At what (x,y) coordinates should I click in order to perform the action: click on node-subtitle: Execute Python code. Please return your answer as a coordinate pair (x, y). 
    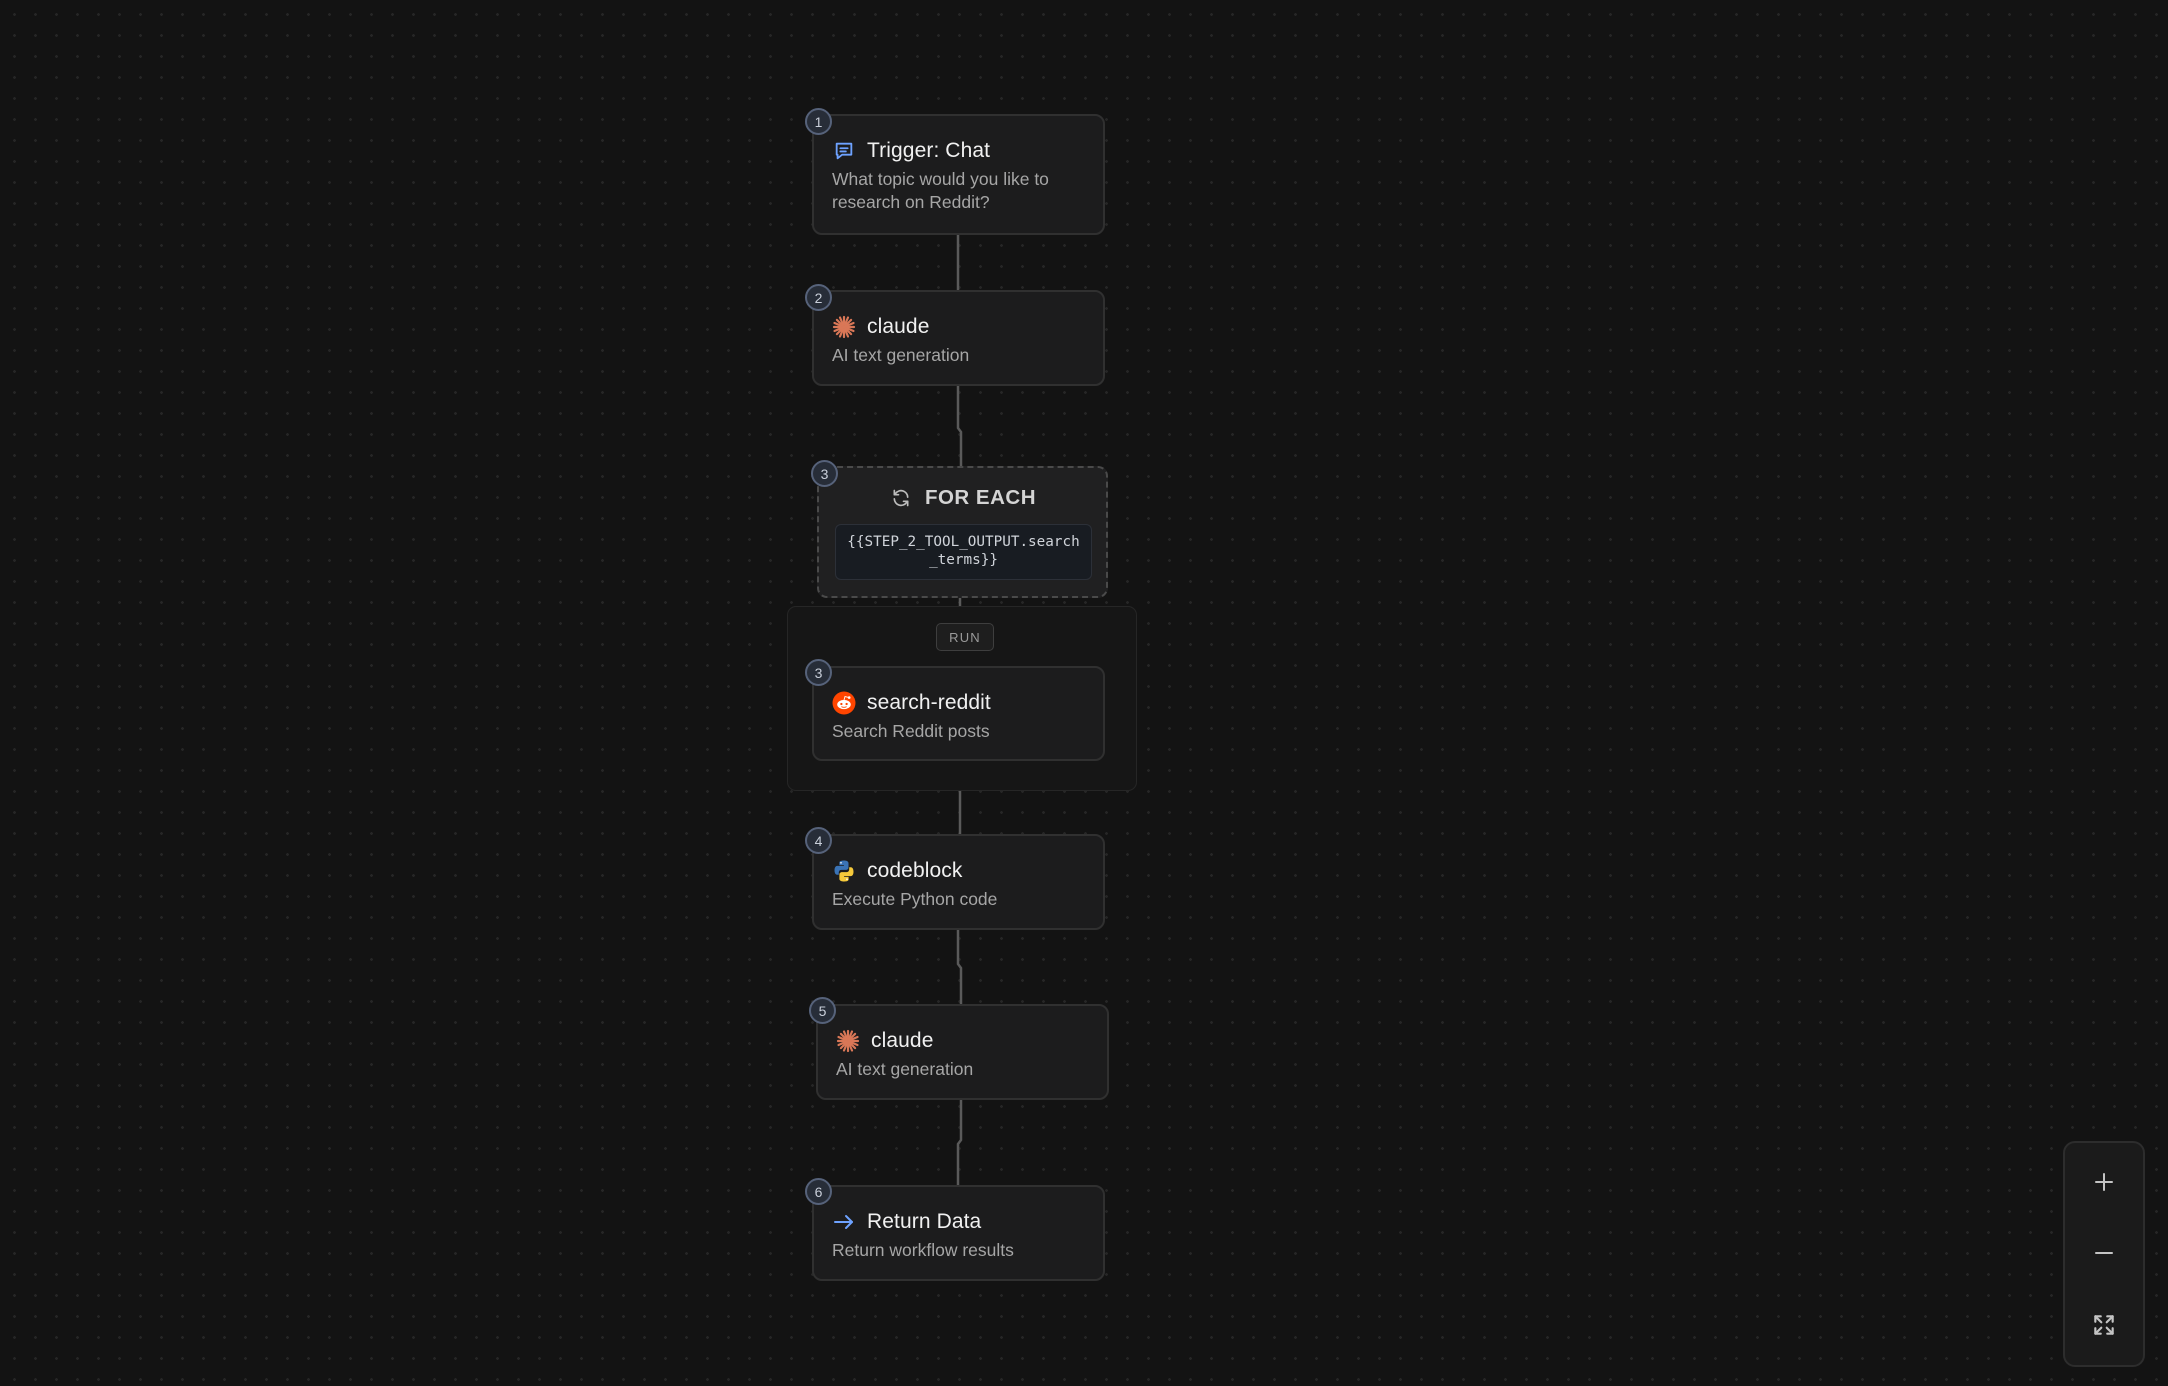
    Looking at the image, I should click on (915, 899).